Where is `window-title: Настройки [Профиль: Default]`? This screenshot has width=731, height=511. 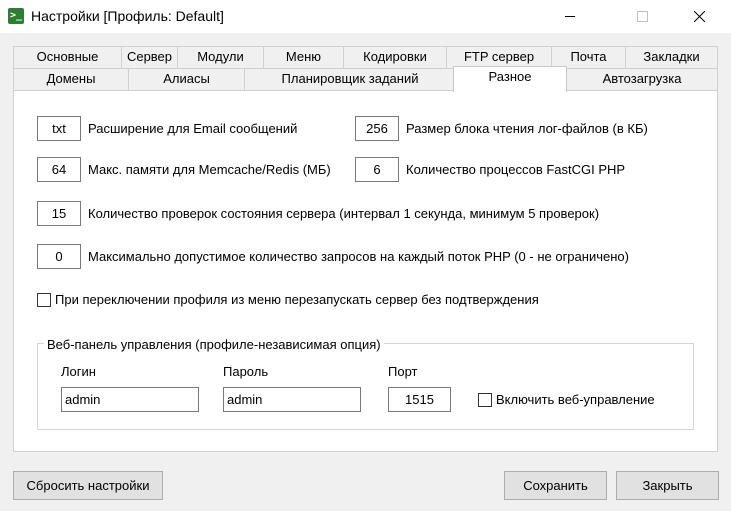 window-title: Настройки [Профиль: Default] is located at coordinates (127, 16).